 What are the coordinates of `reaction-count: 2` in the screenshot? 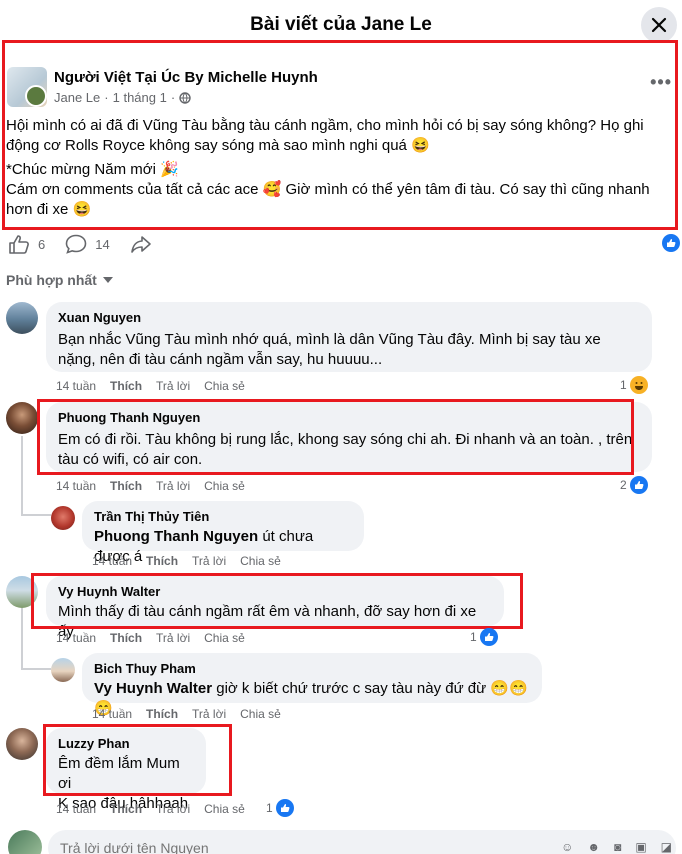 It's located at (623, 485).